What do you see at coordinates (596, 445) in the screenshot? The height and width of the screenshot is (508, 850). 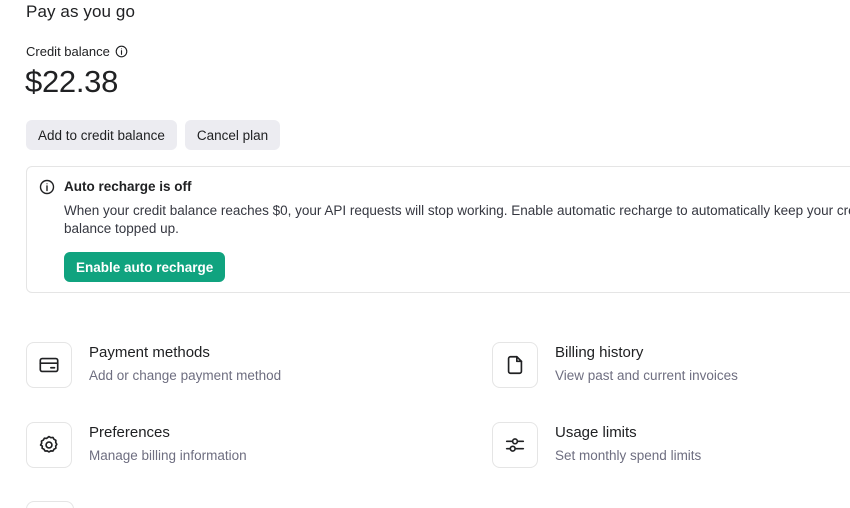 I see `usage-limits-card: Usage limits Set monthly spend limits` at bounding box center [596, 445].